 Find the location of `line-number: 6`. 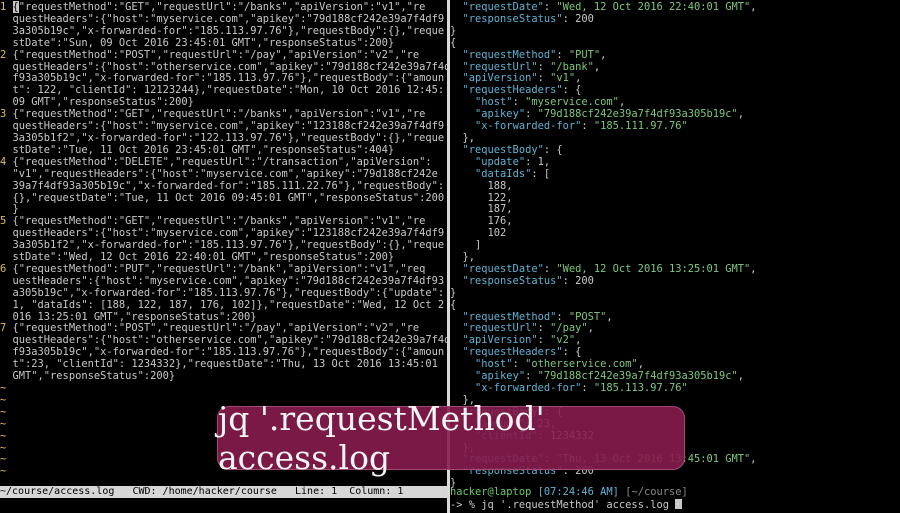

line-number: 6 is located at coordinates (3, 268).